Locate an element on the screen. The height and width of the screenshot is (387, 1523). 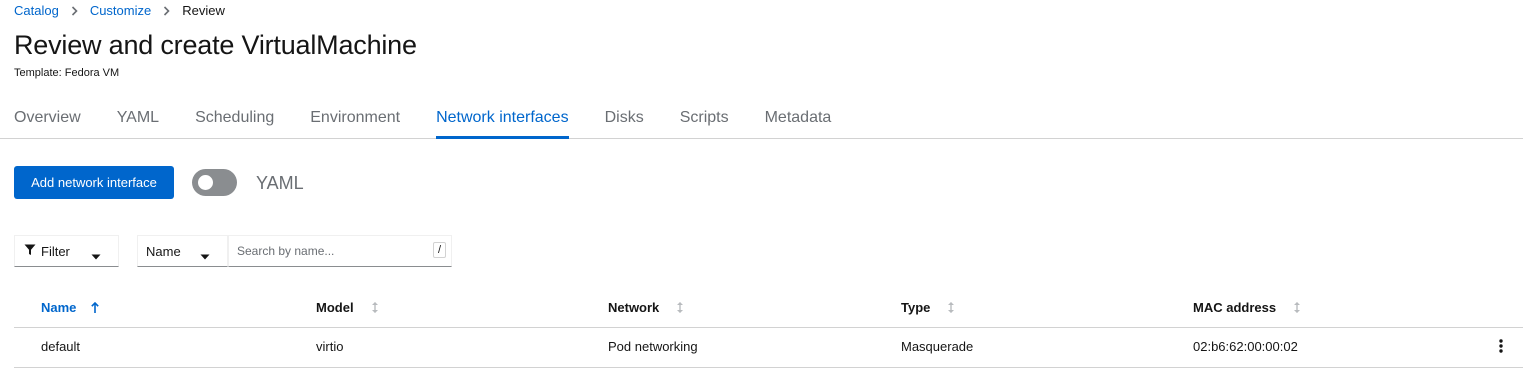
tab-yaml: YAML is located at coordinates (138, 119).